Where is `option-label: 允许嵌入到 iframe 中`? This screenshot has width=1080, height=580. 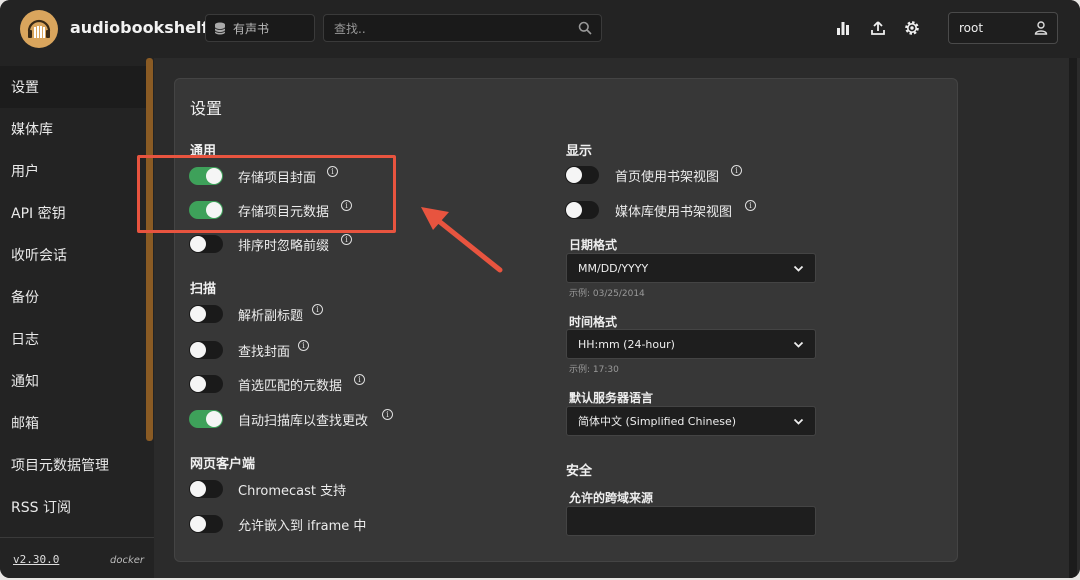
option-label: 允许嵌入到 iframe 中 is located at coordinates (302, 526).